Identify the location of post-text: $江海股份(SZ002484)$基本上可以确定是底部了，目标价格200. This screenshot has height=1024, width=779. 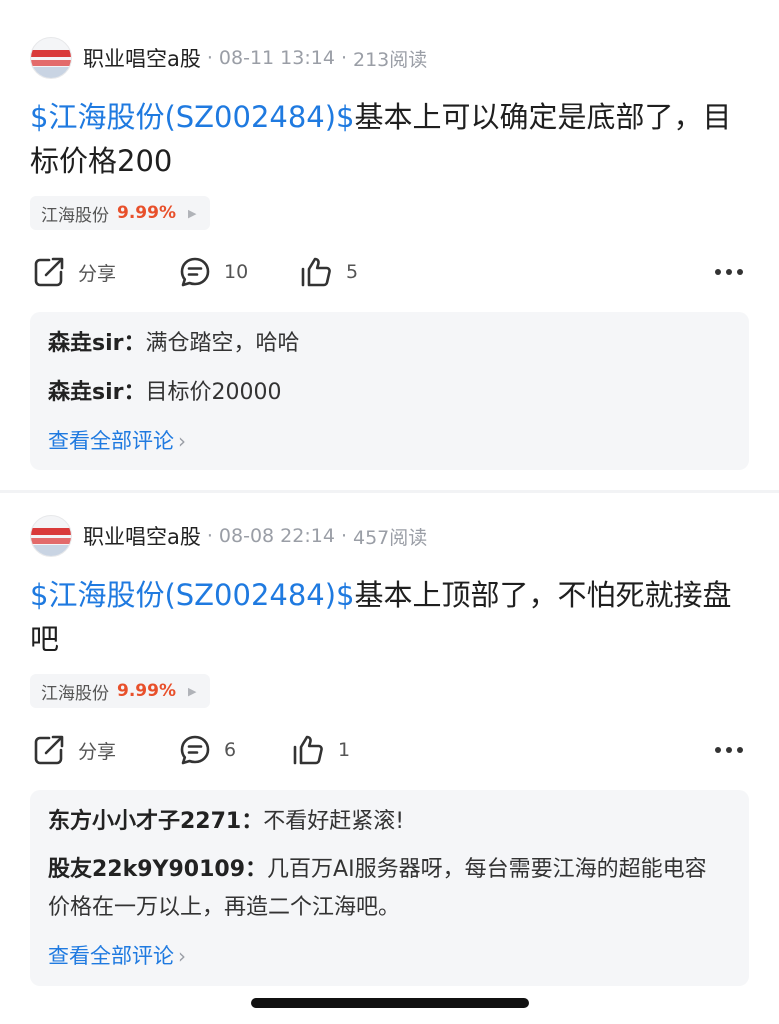
(390, 139).